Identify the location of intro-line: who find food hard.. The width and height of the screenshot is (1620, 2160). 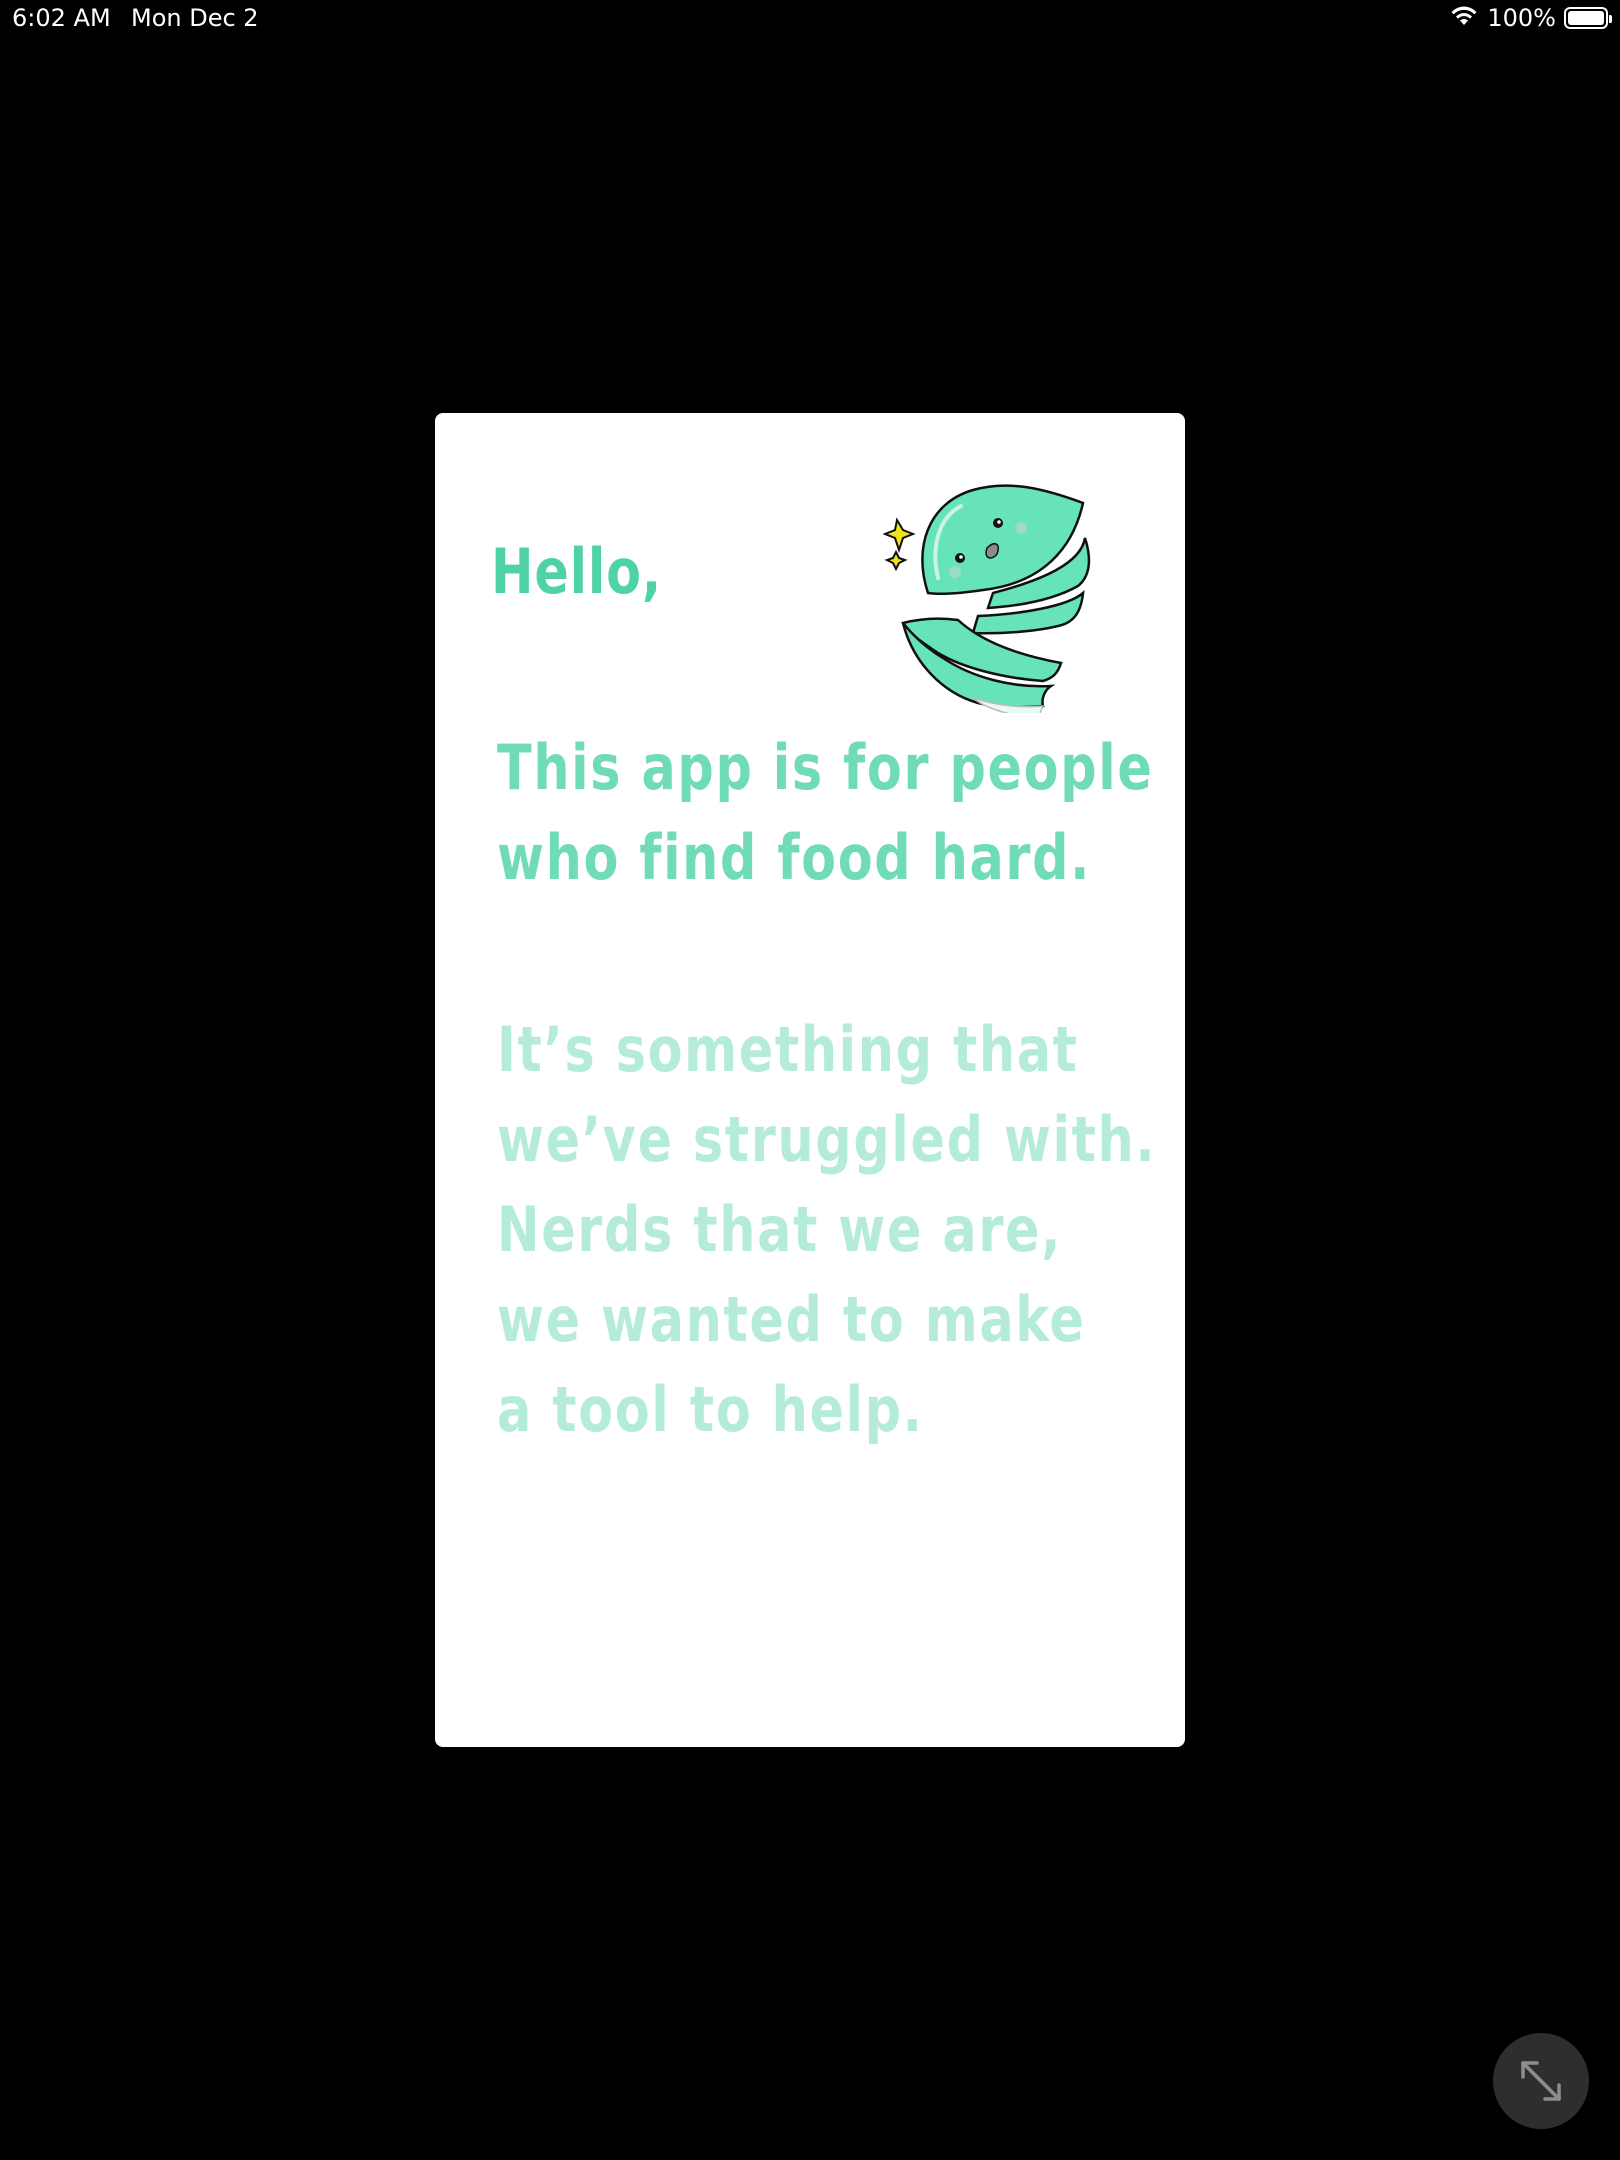
(794, 857).